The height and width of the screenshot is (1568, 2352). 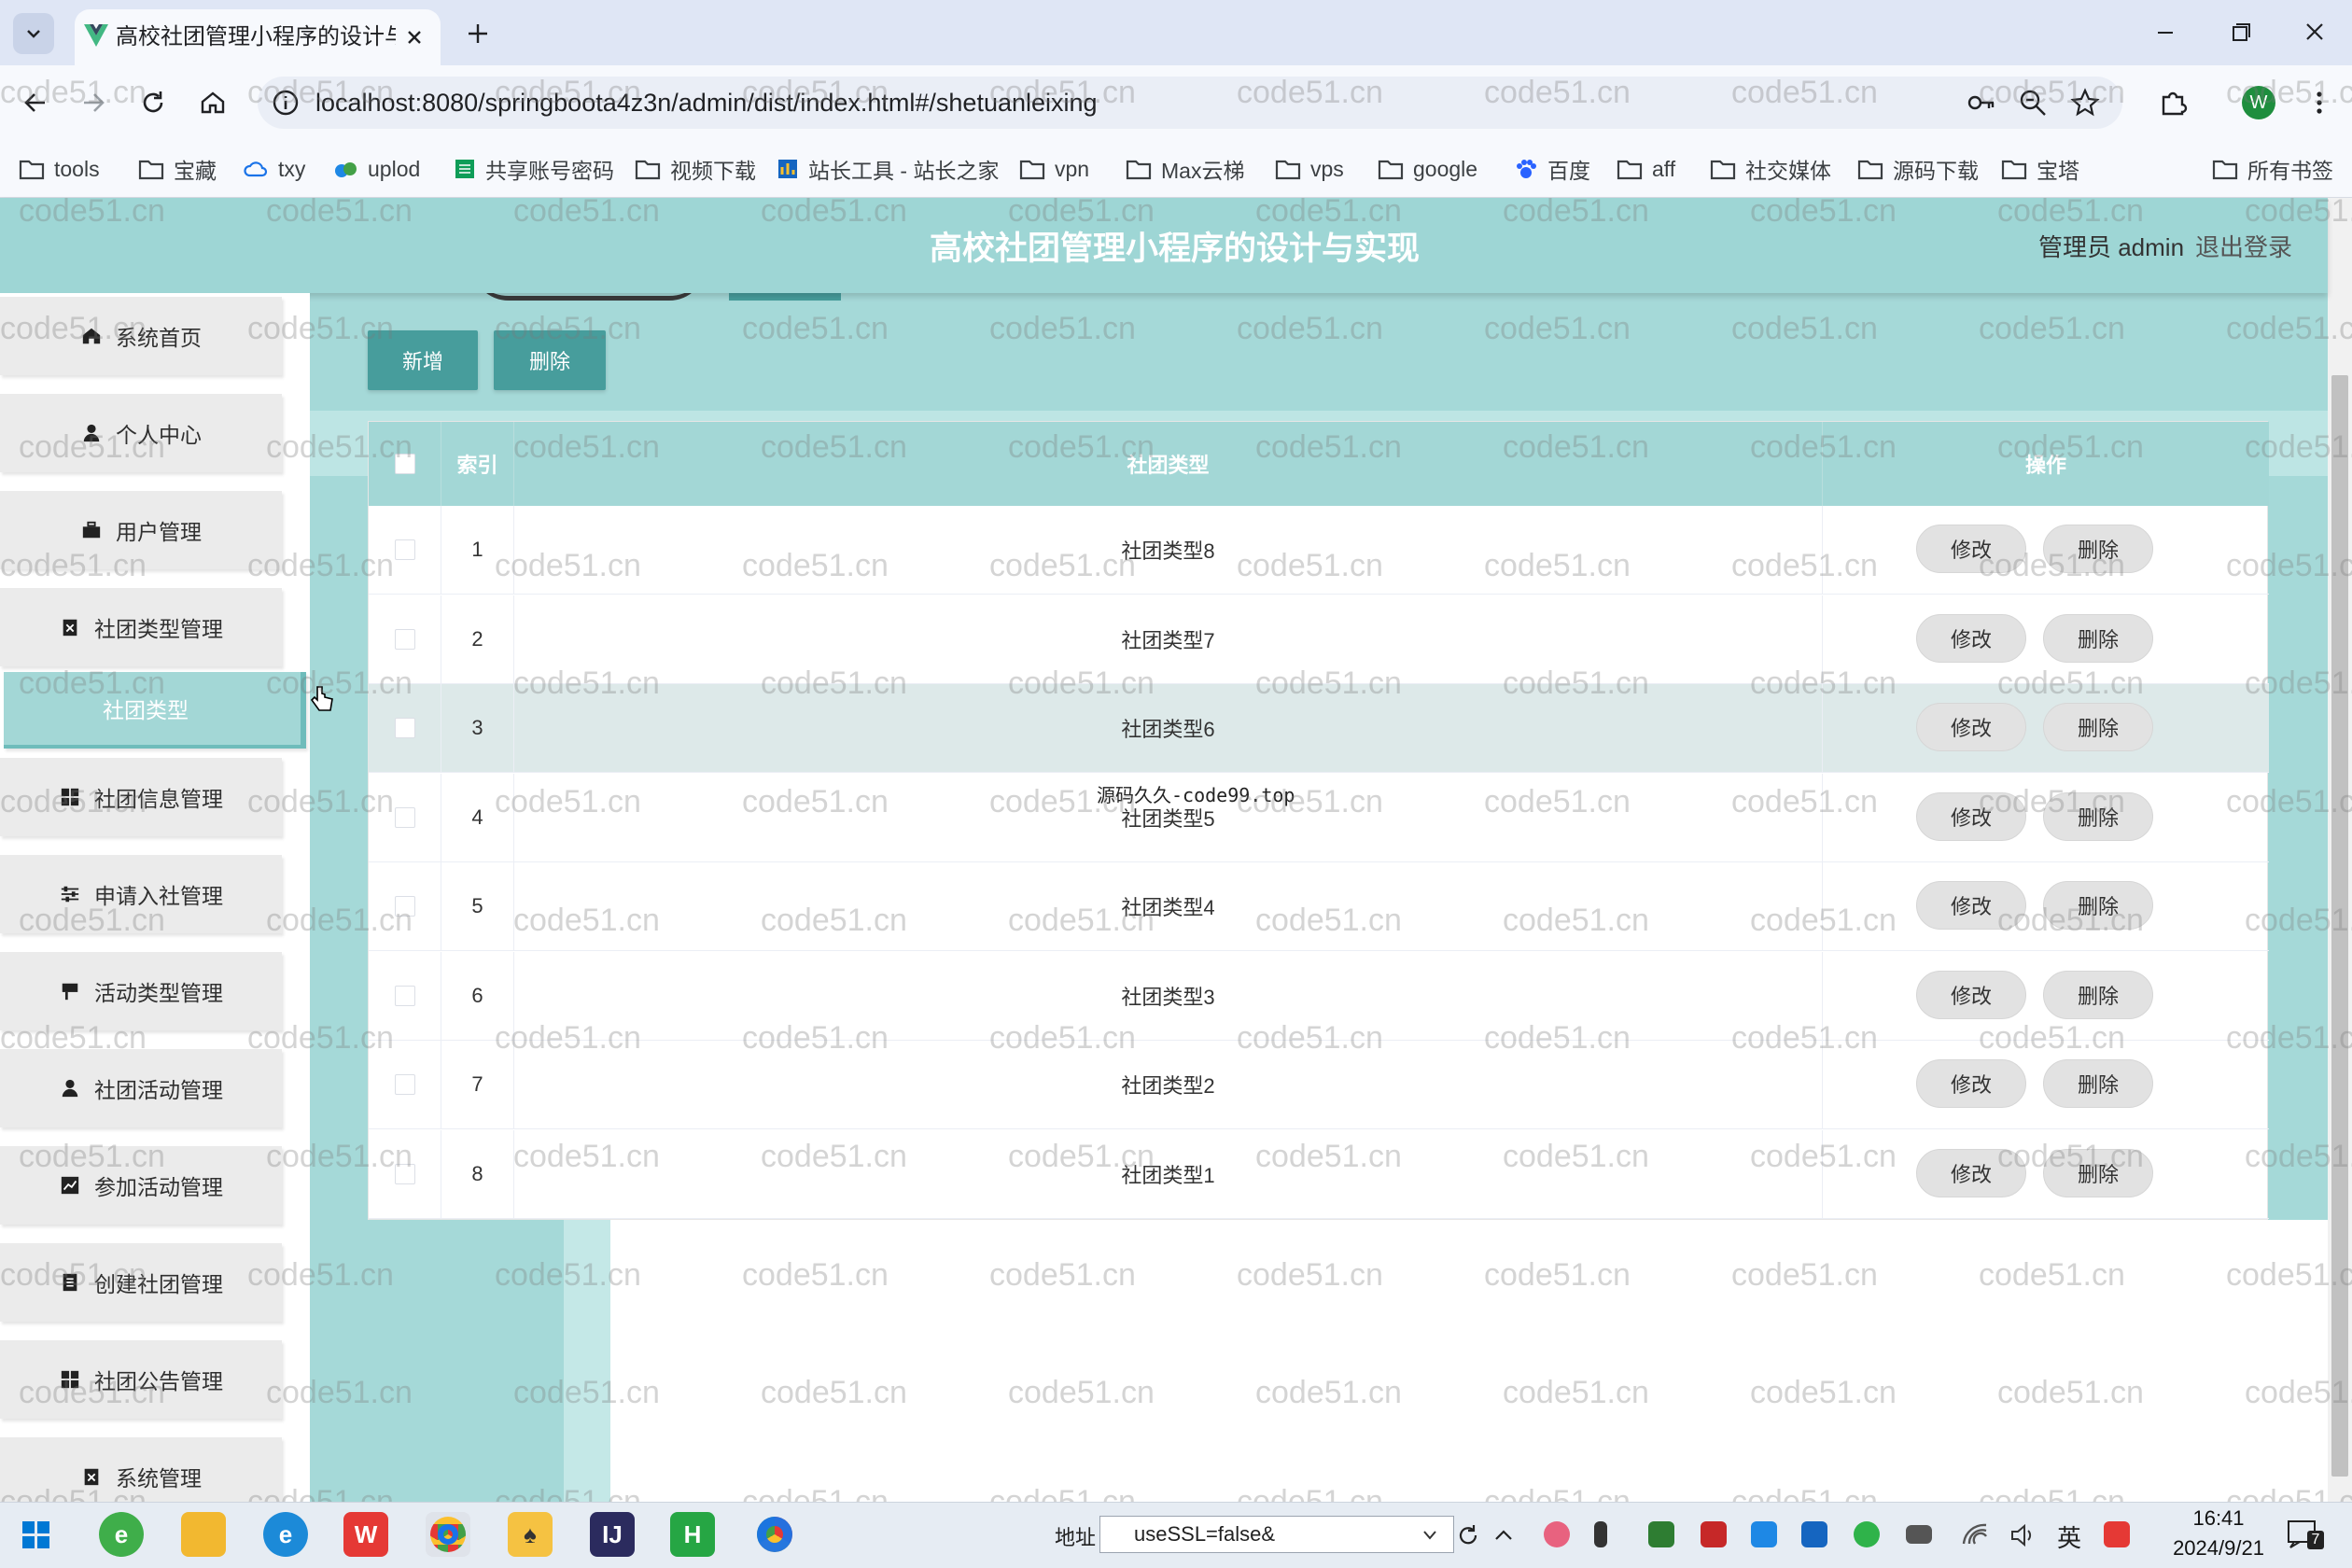 What do you see at coordinates (2165, 33) in the screenshot?
I see `minimize-button` at bounding box center [2165, 33].